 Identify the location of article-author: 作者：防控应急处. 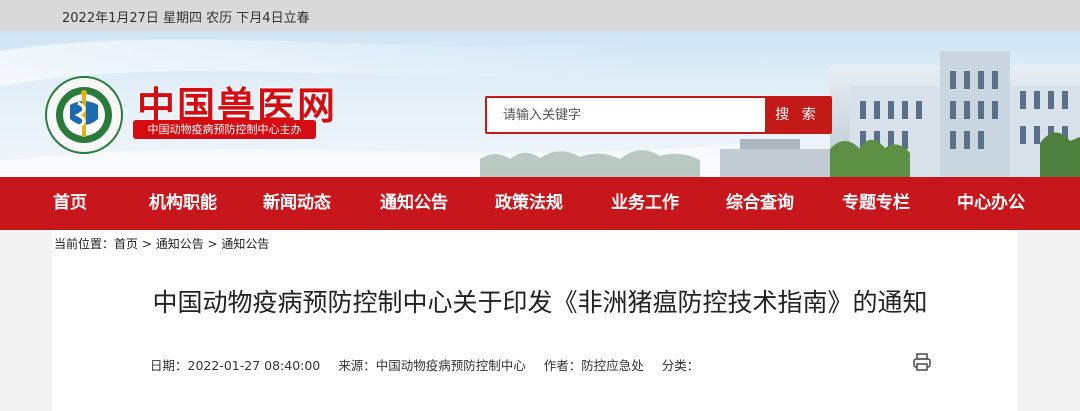
(593, 365).